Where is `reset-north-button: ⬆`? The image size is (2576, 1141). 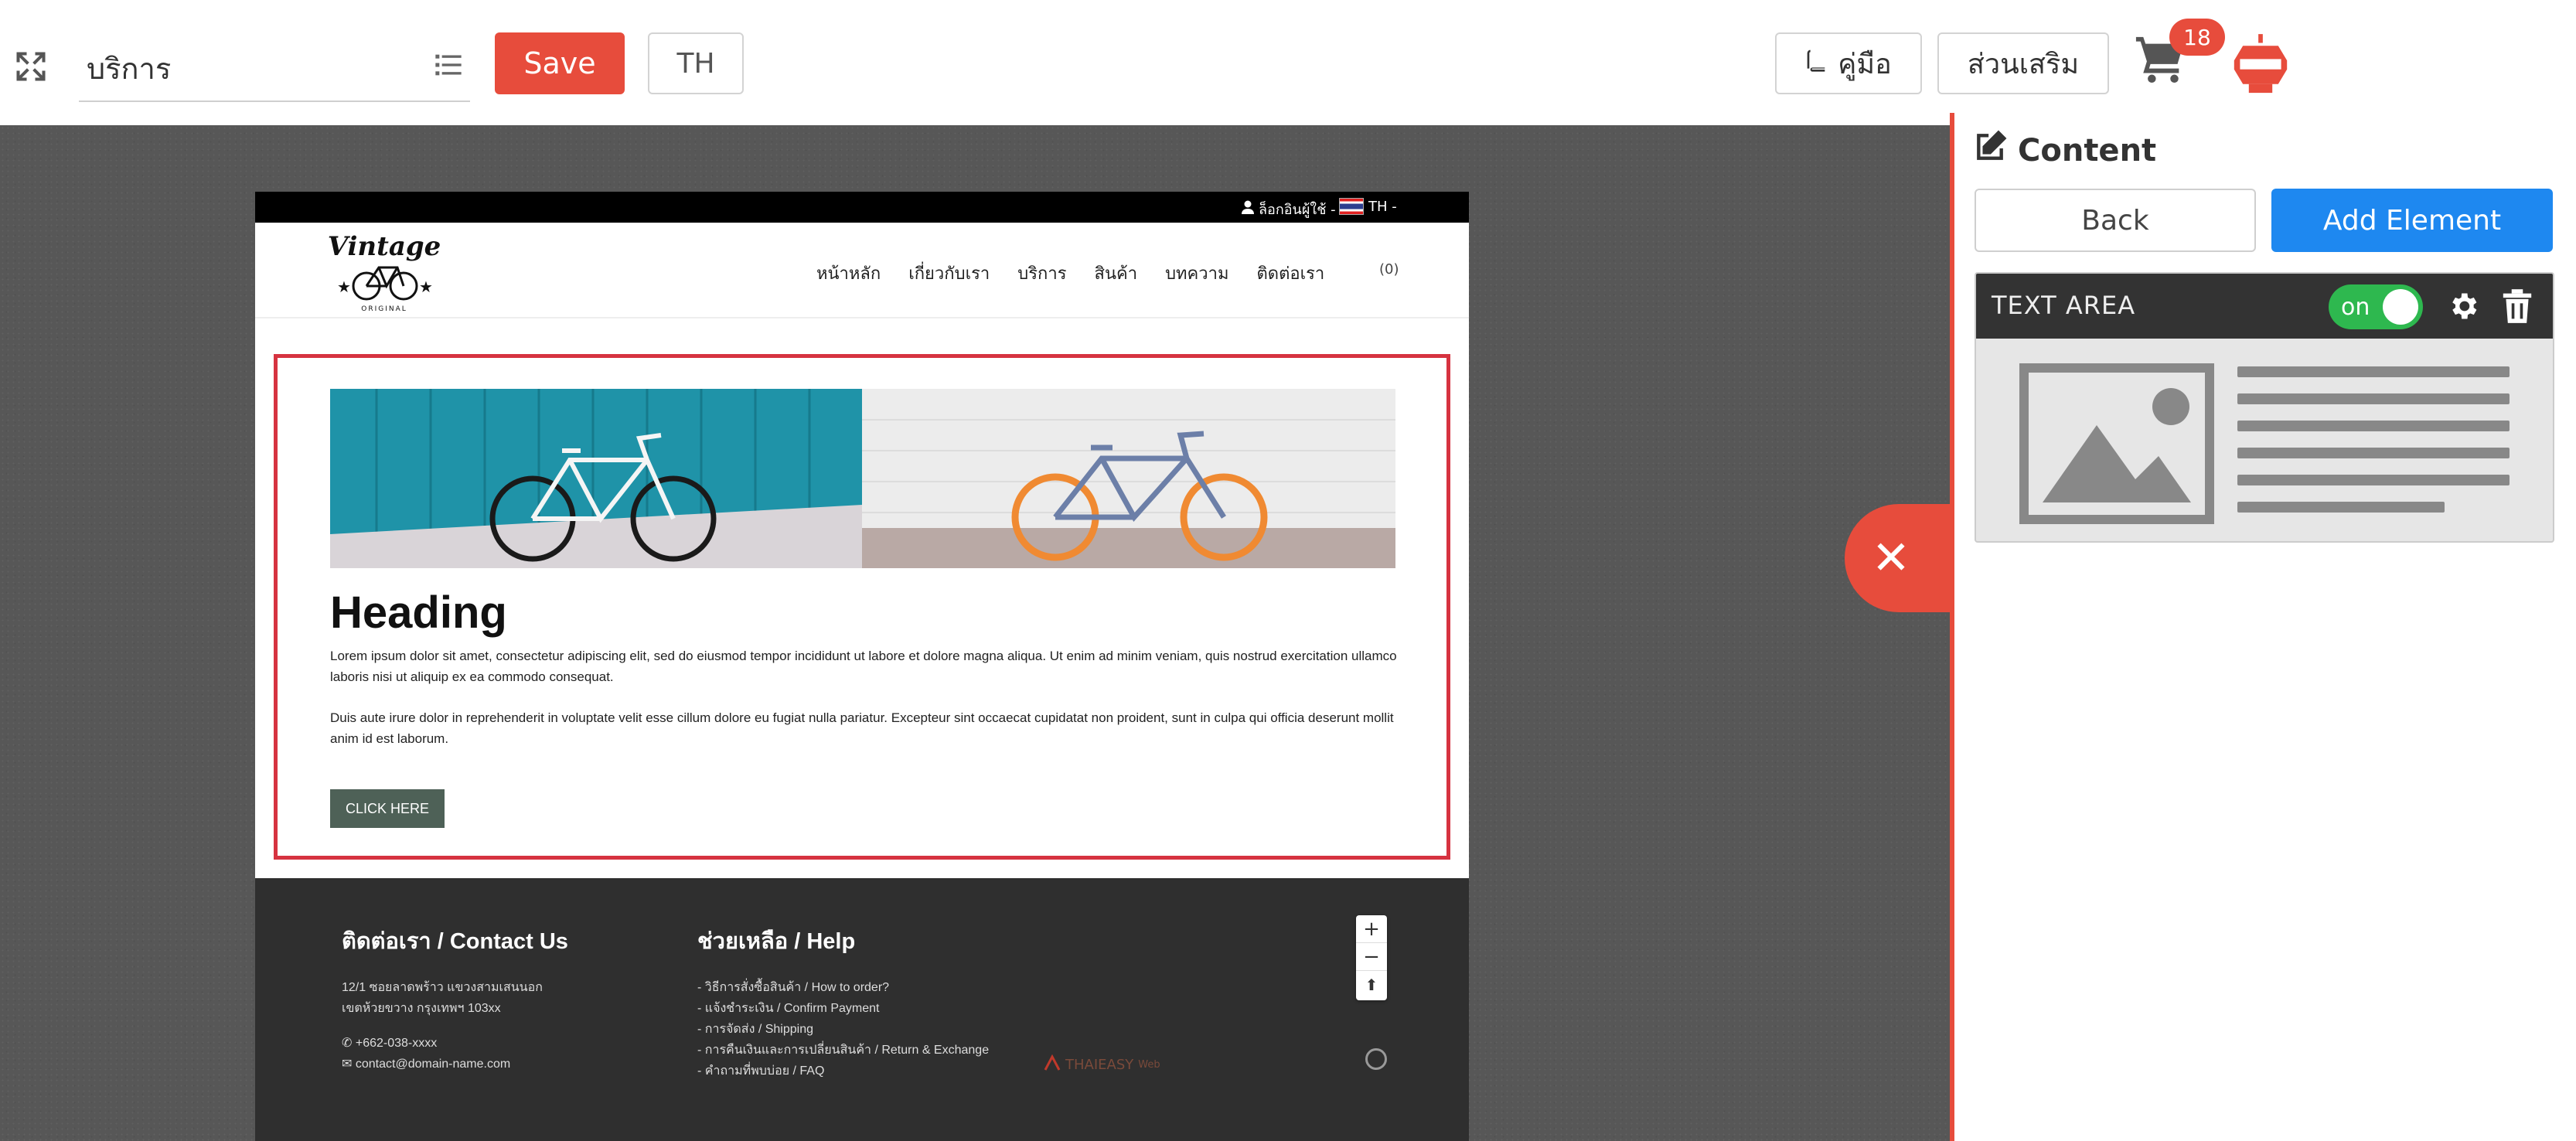
reset-north-button: ⬆ is located at coordinates (1371, 985).